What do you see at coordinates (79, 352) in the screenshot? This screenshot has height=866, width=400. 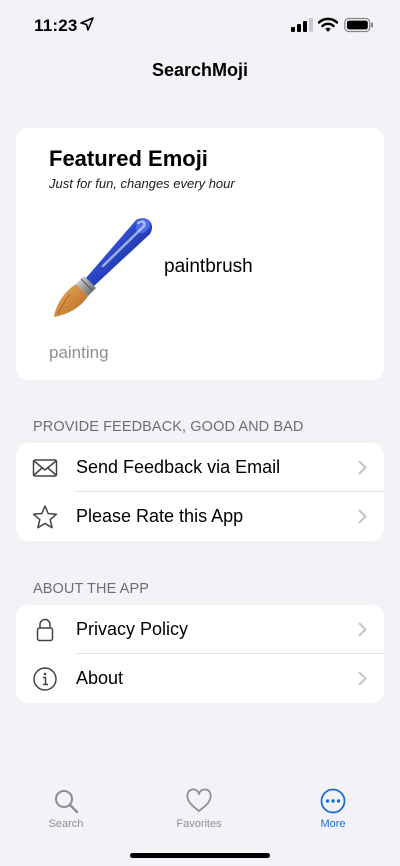 I see `featured-emoji-category: painting` at bounding box center [79, 352].